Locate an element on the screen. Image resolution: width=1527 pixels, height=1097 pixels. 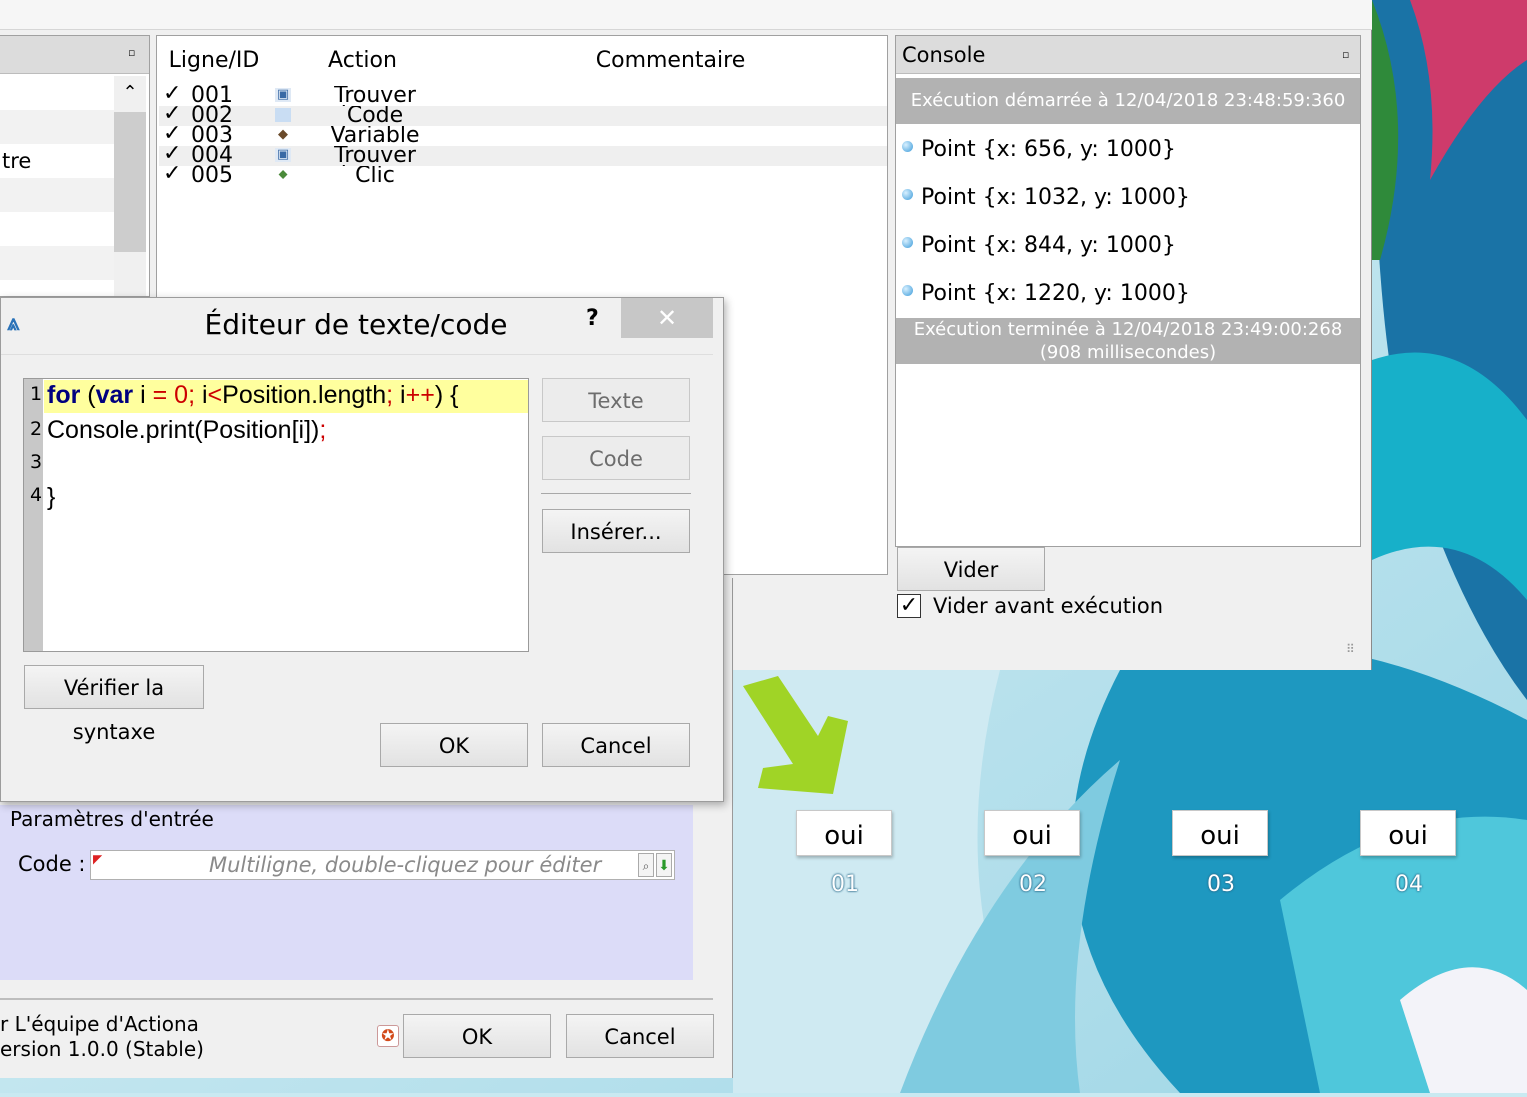
clear-before-checkbox: ✓ is located at coordinates (909, 606).